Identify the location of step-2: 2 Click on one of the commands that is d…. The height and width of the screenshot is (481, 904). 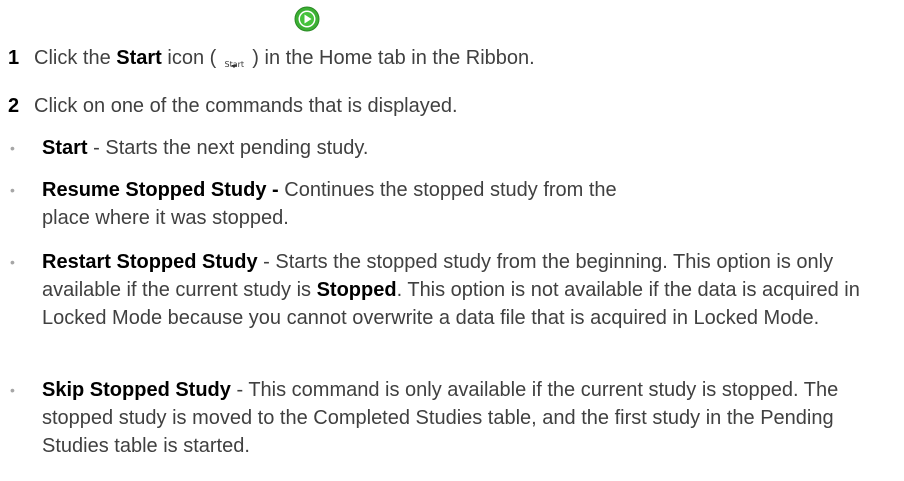
(233, 106).